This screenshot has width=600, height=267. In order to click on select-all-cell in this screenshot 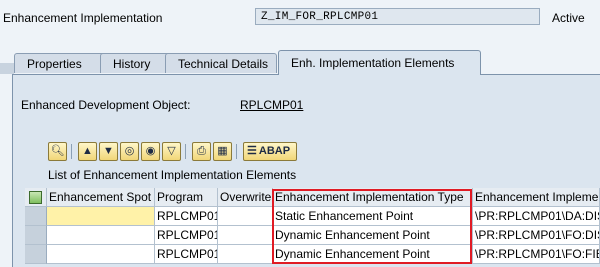, I will do `click(36, 197)`.